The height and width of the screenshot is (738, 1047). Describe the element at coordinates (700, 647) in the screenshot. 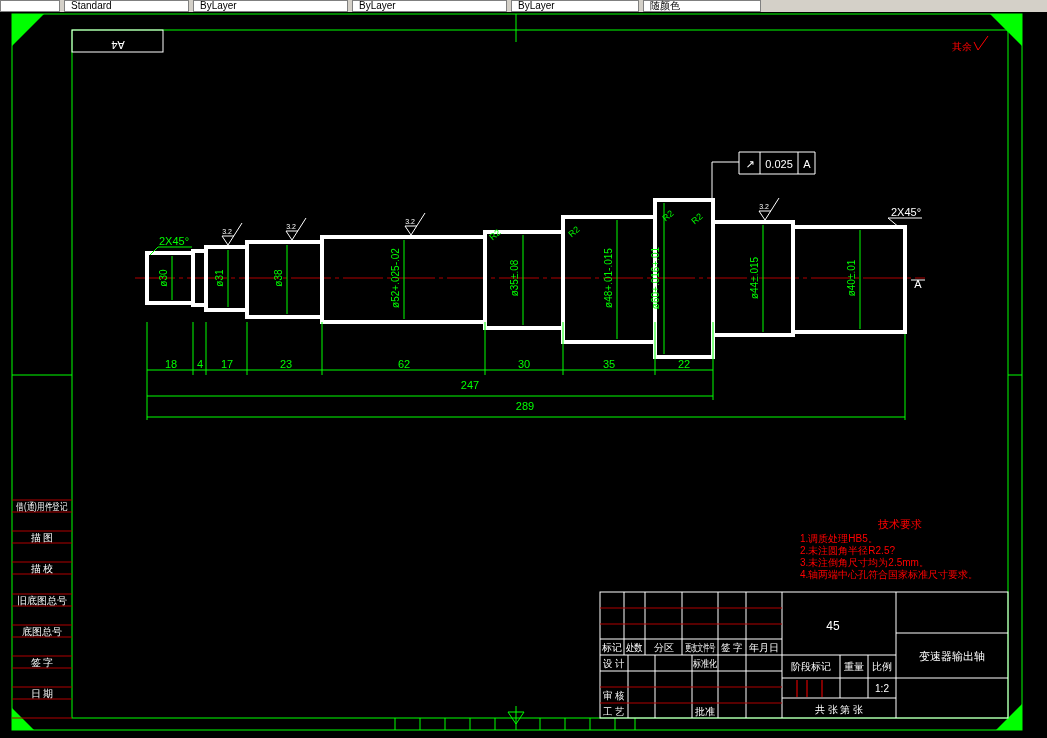

I see `title-block-label: 更改文件号` at that location.